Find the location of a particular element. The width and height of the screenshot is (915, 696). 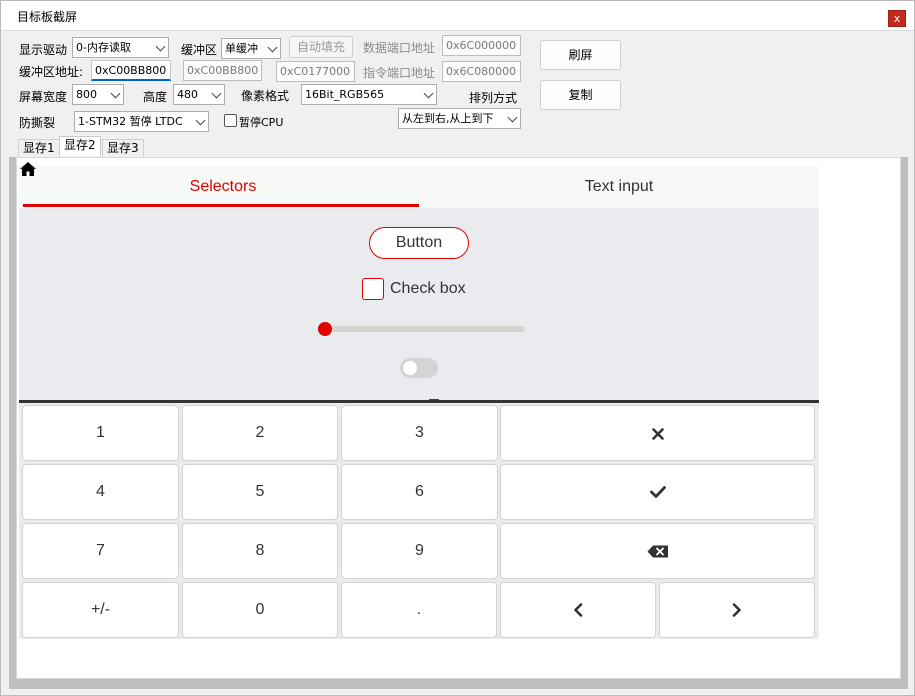

buffer-address-field: 0xC00BB800 is located at coordinates (131, 70).